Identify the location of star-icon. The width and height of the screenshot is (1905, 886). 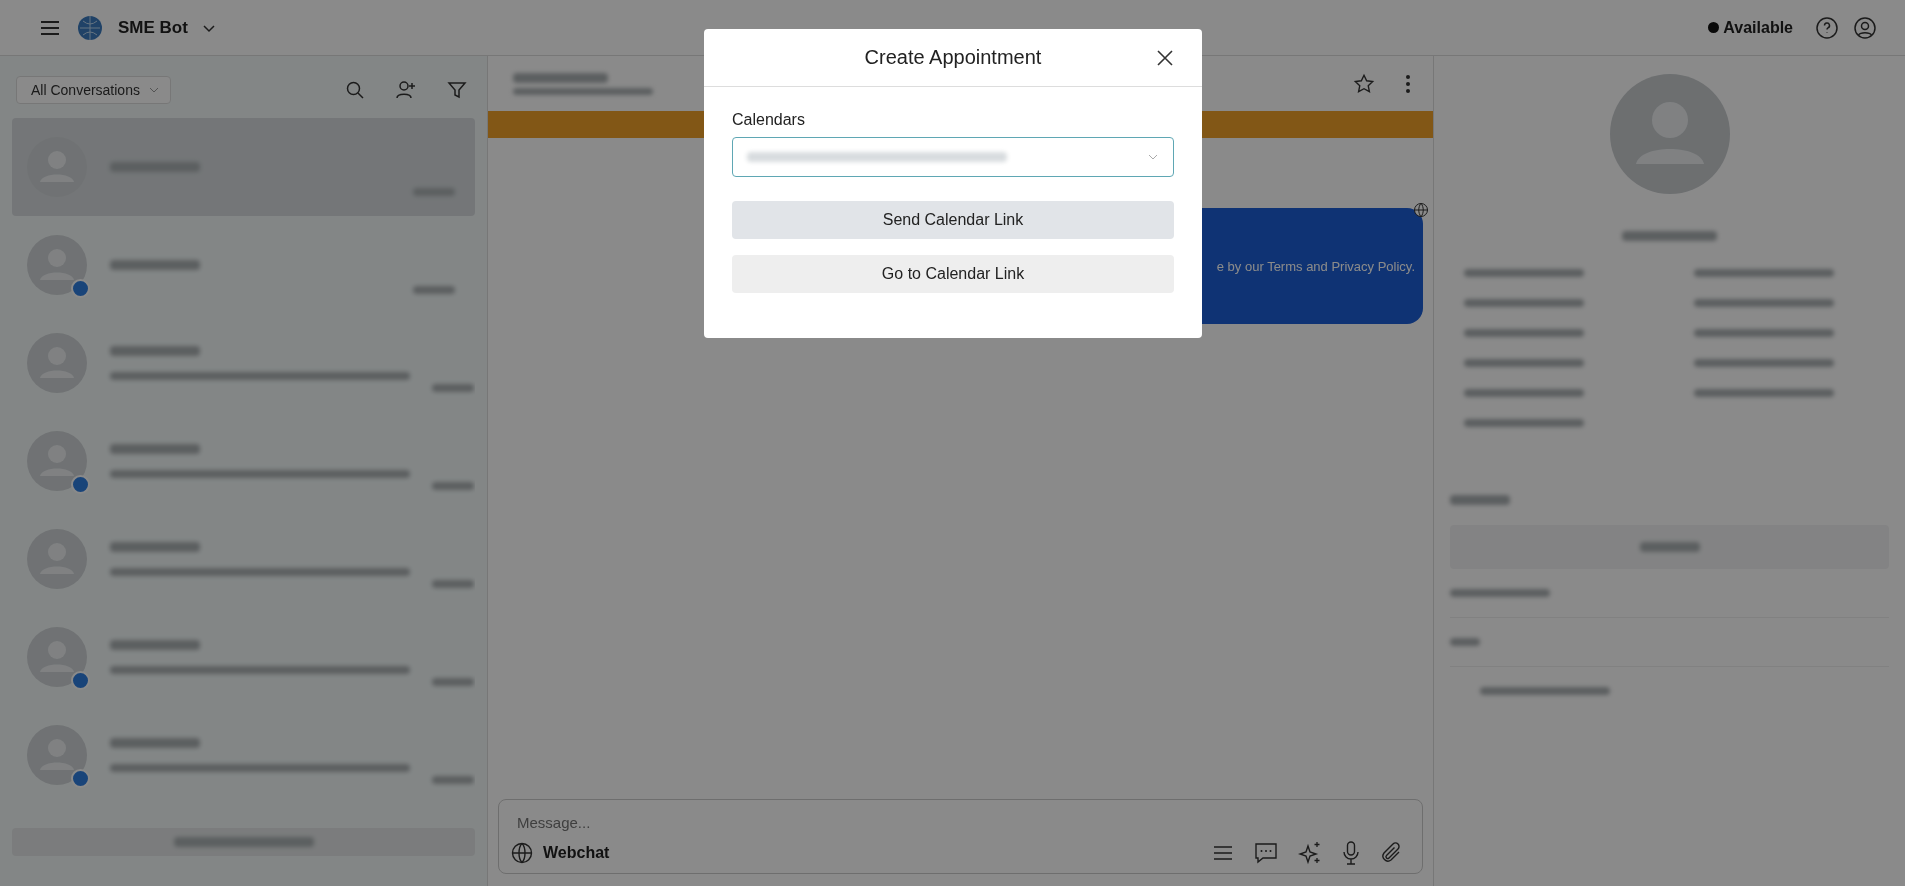
(1364, 83).